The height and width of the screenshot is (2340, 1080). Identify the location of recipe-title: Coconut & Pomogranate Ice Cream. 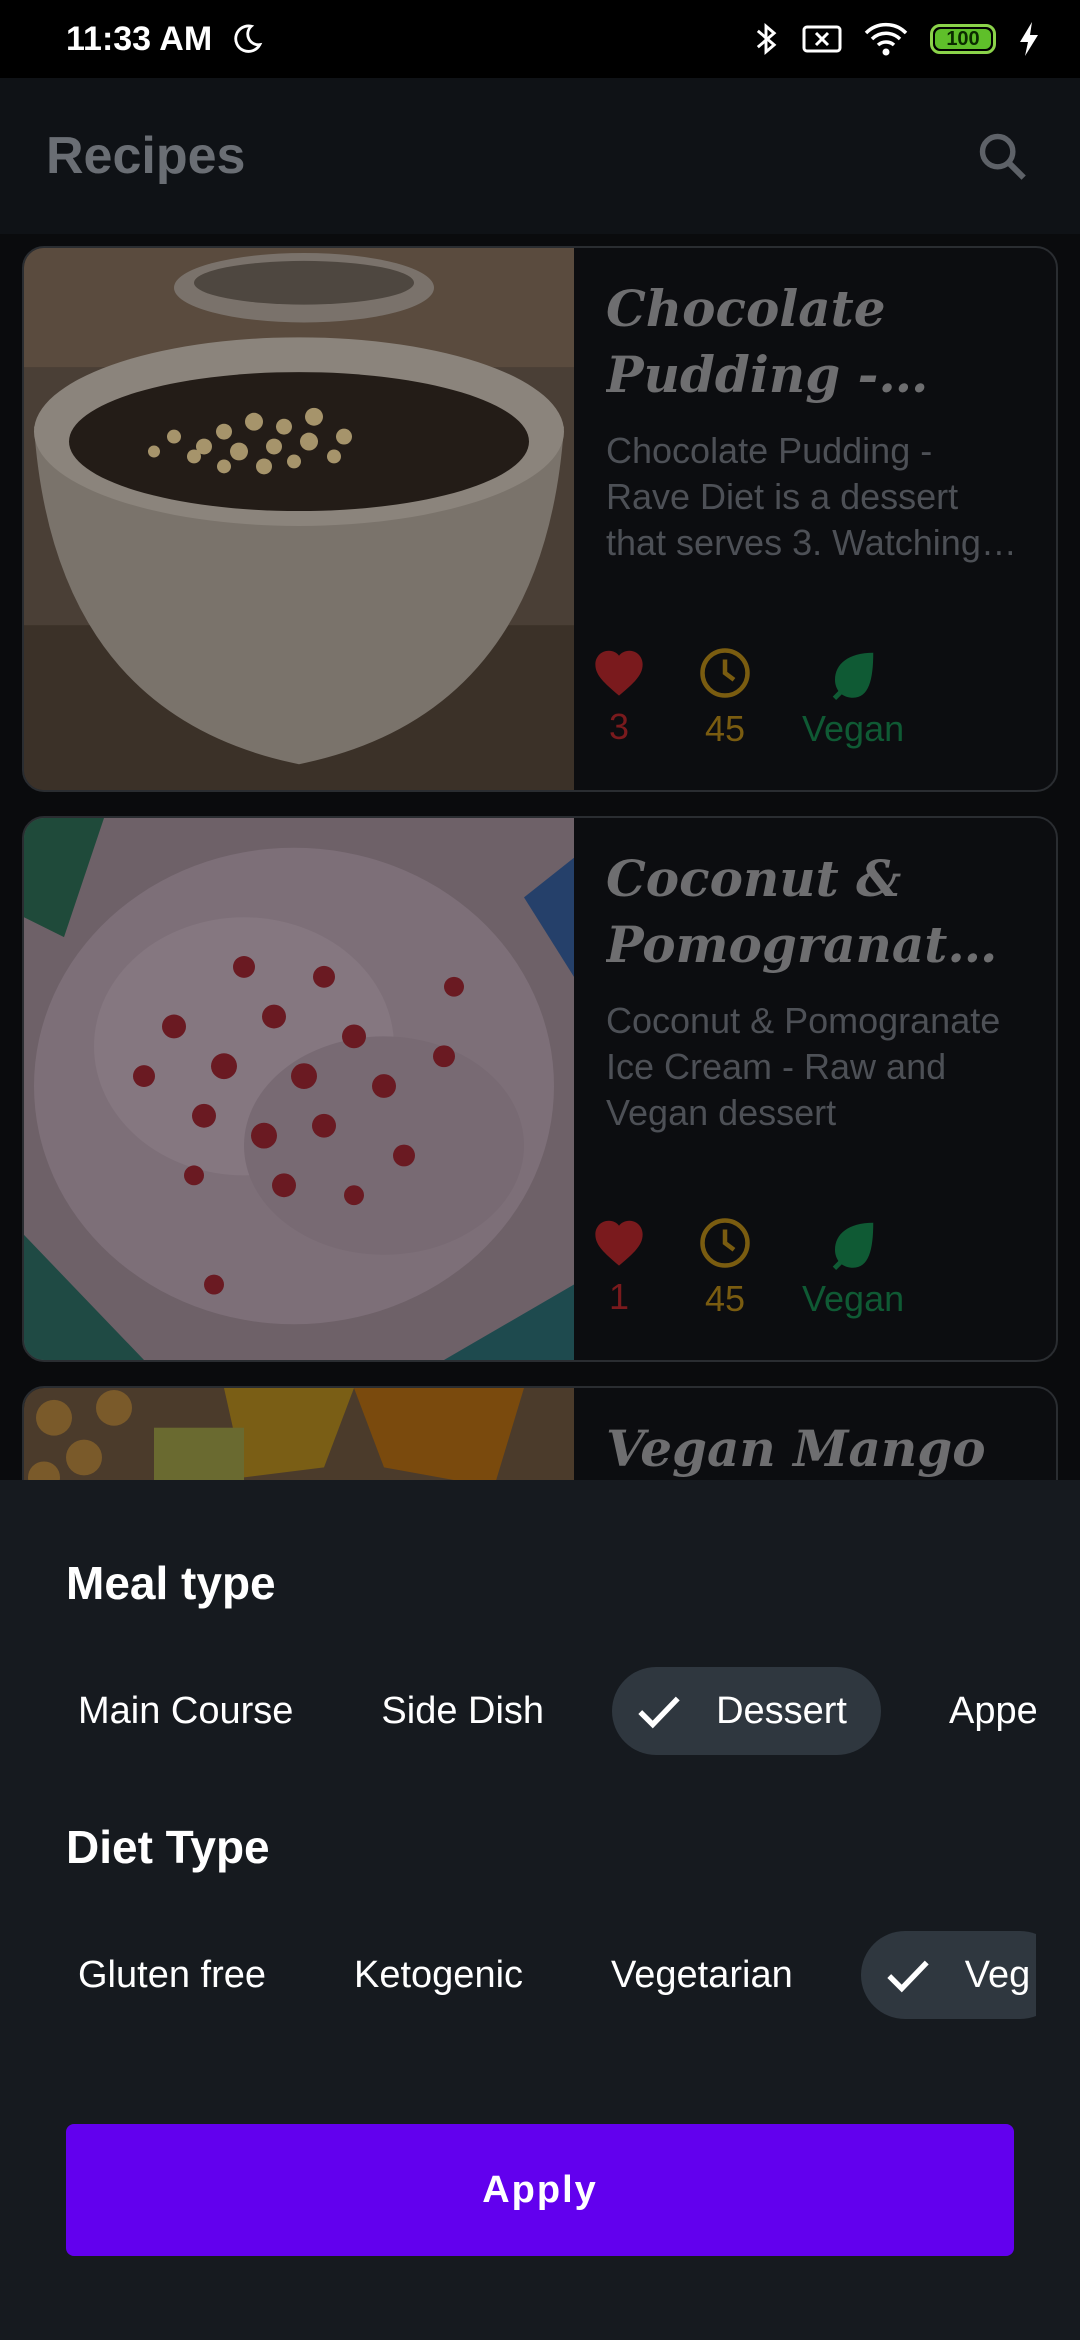
(793, 911).